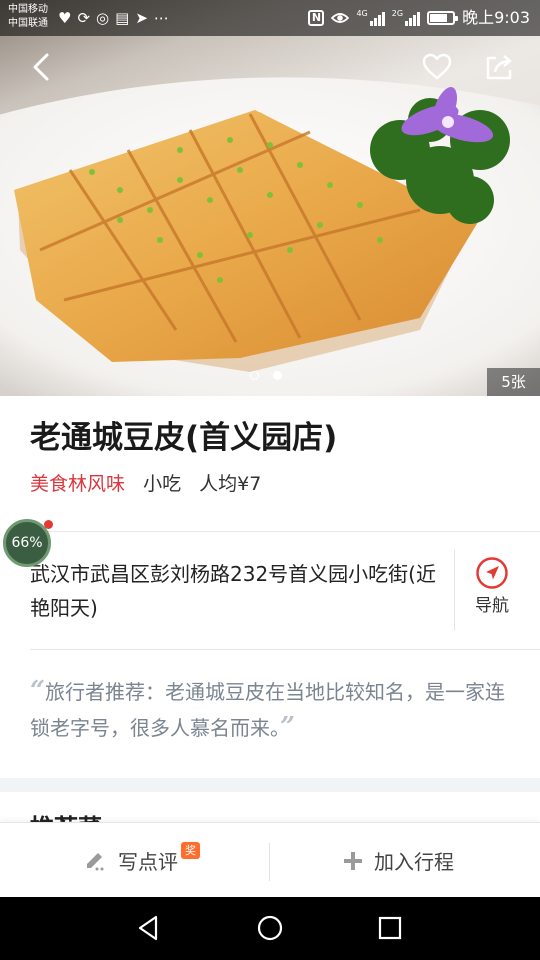 The image size is (540, 960). I want to click on nfc-icon: N, so click(316, 18).